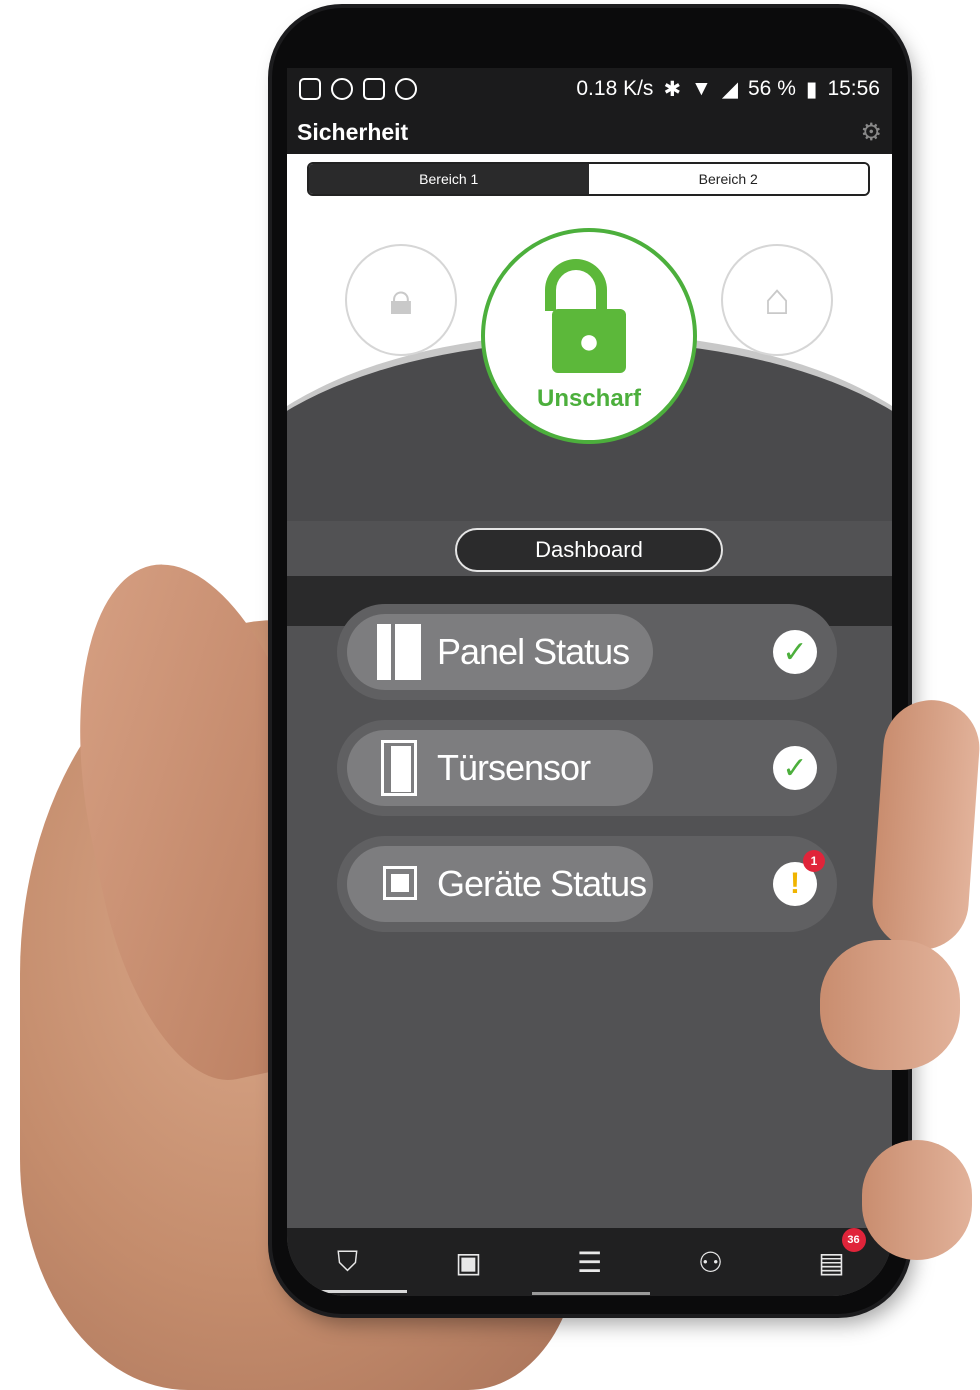 This screenshot has width=980, height=1390. Describe the element at coordinates (374, 89) in the screenshot. I see `activity-icon` at that location.